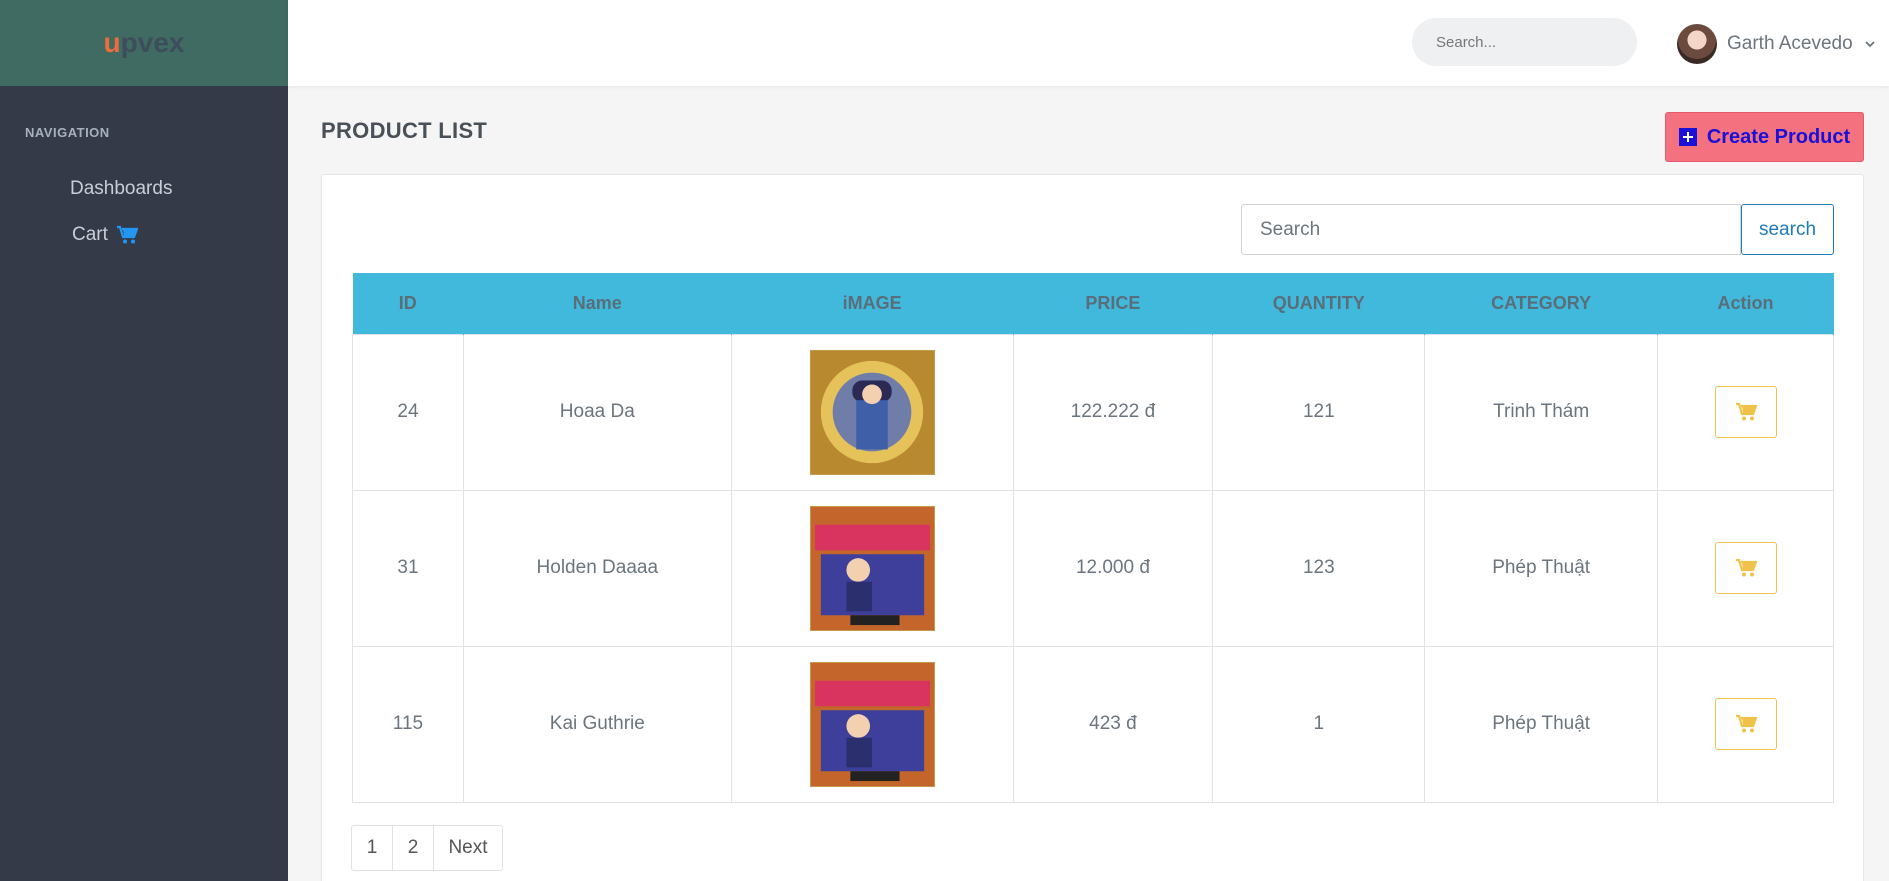  Describe the element at coordinates (408, 724) in the screenshot. I see `cell-id: 115` at that location.